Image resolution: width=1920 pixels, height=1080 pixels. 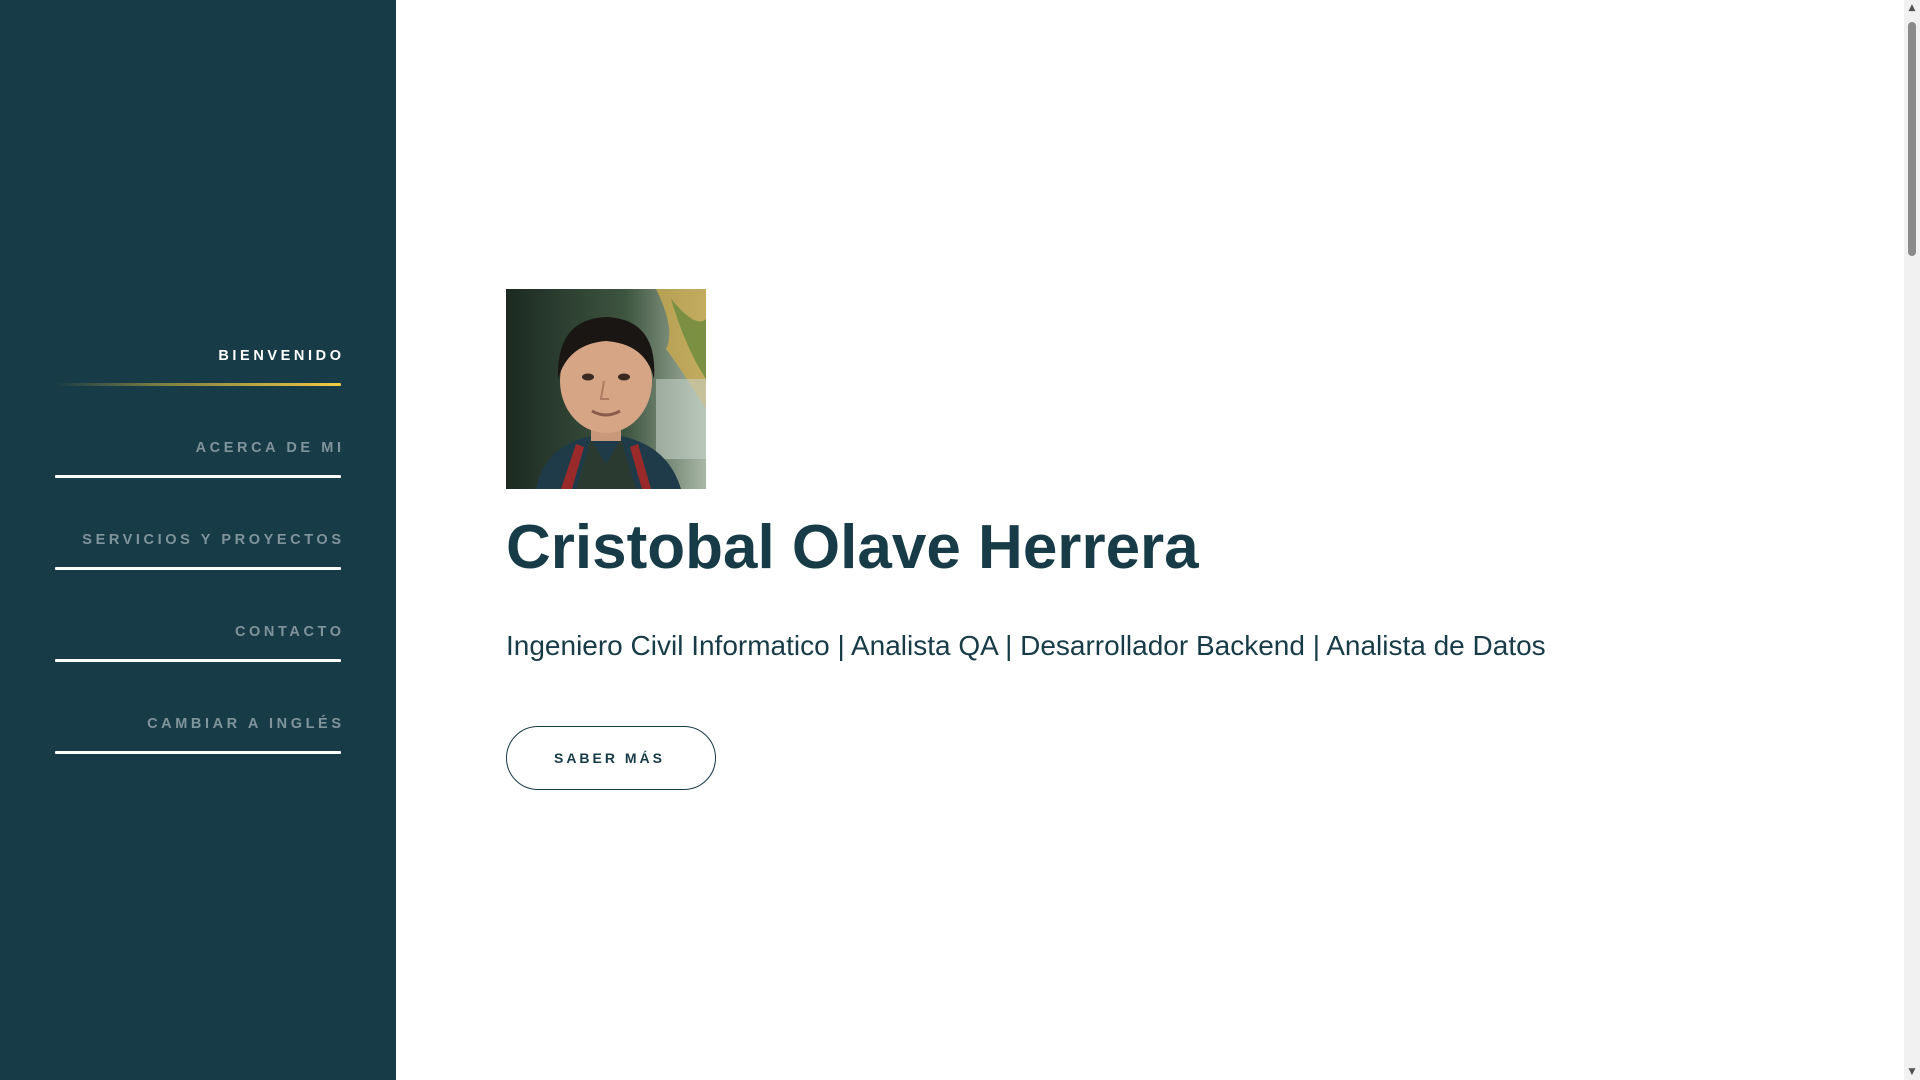 I want to click on page-title: Cristobal Olave Herrera, so click(x=852, y=547).